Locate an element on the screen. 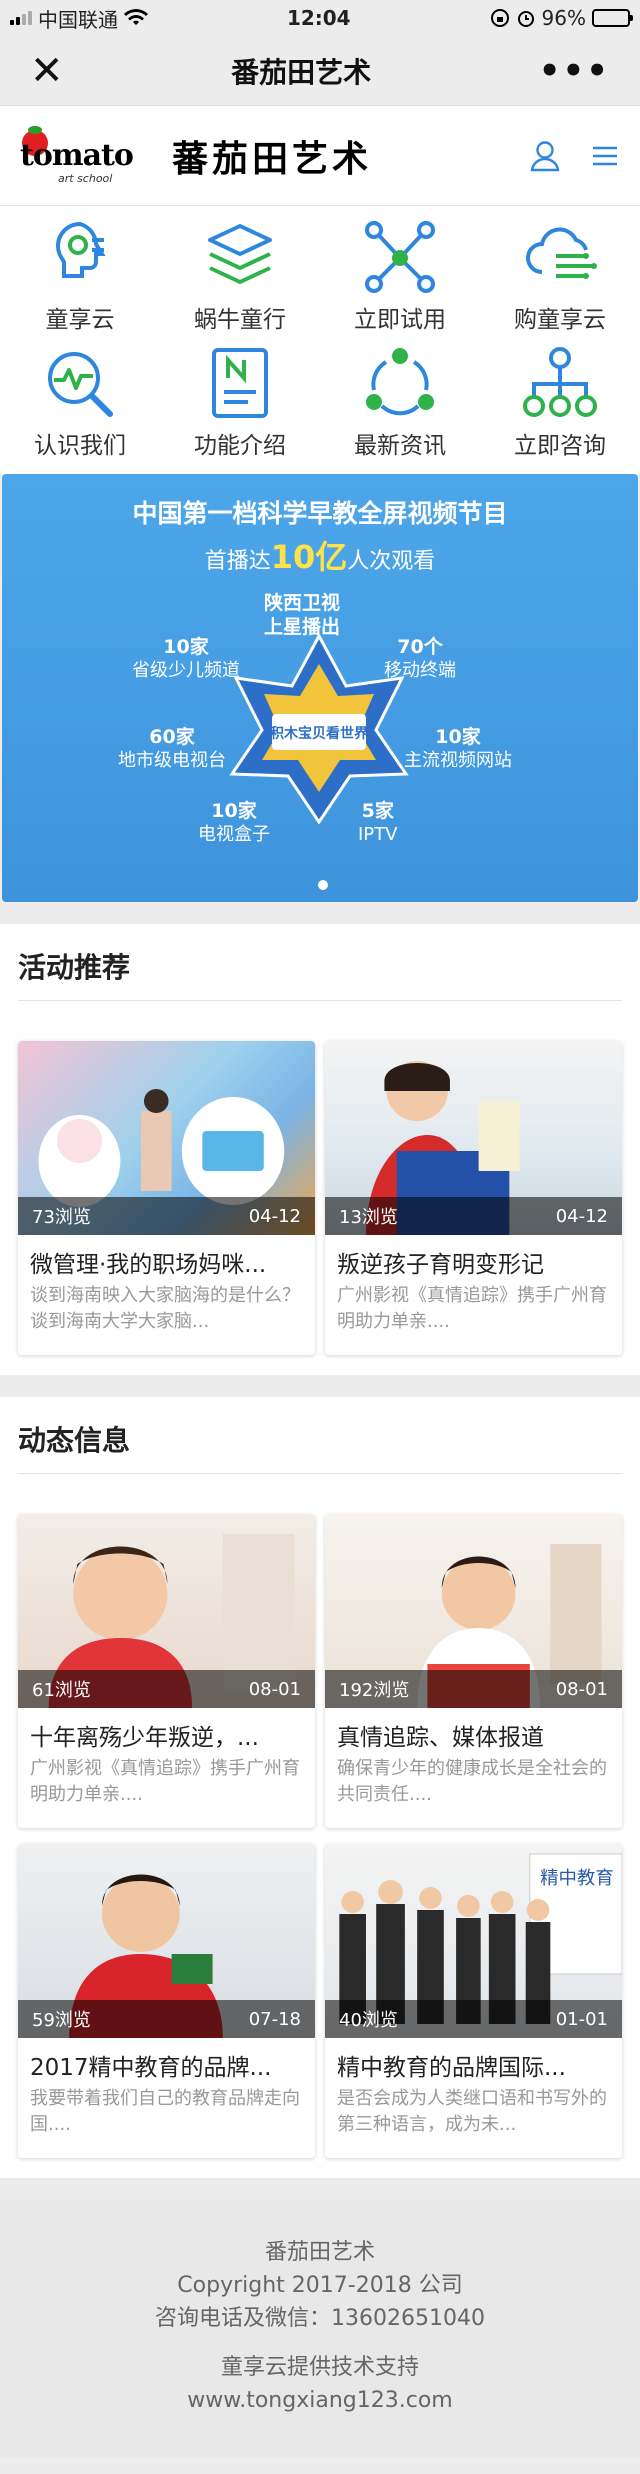 This screenshot has height=2474, width=640. card-meta: 61浏览 08-01 is located at coordinates (166, 1689).